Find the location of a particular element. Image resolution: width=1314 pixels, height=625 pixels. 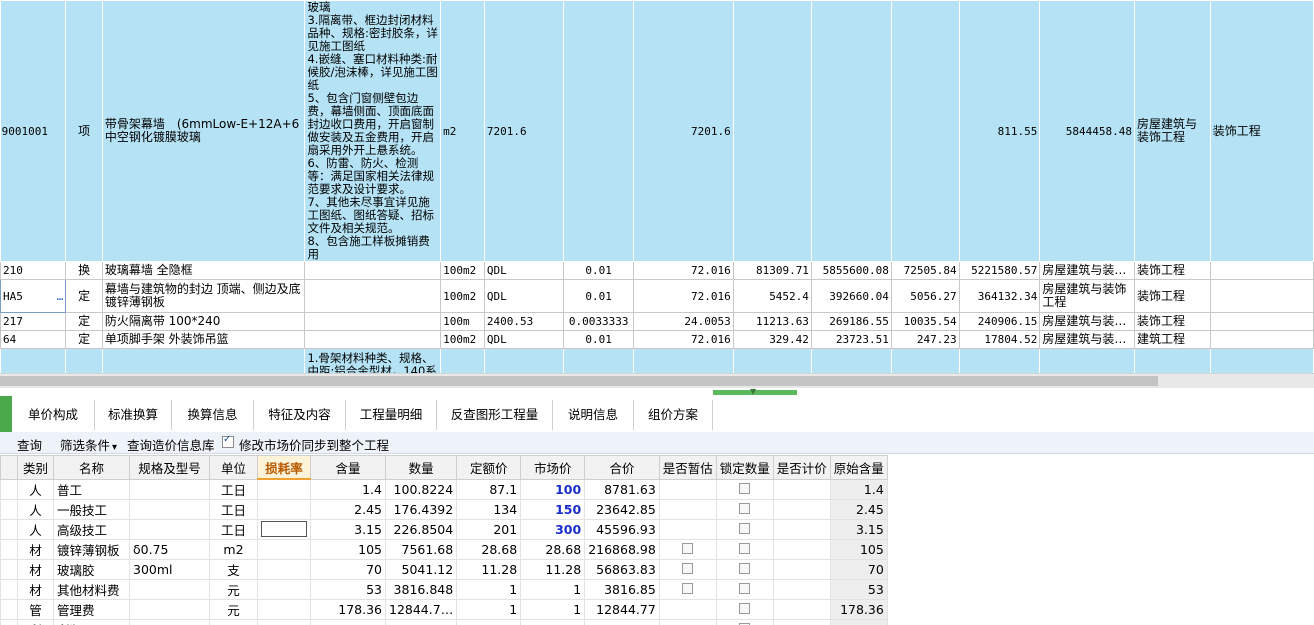

resource-base-price: 134 is located at coordinates (489, 509).